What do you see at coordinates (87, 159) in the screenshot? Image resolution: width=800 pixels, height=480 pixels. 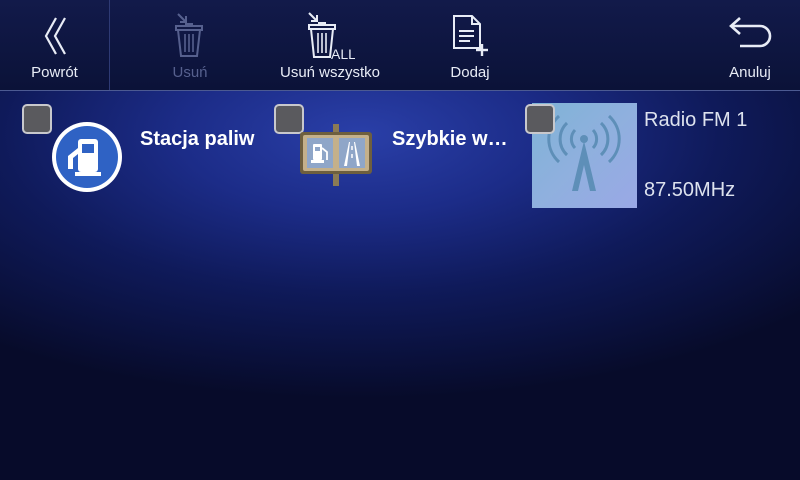 I see `fuel-station-icon` at bounding box center [87, 159].